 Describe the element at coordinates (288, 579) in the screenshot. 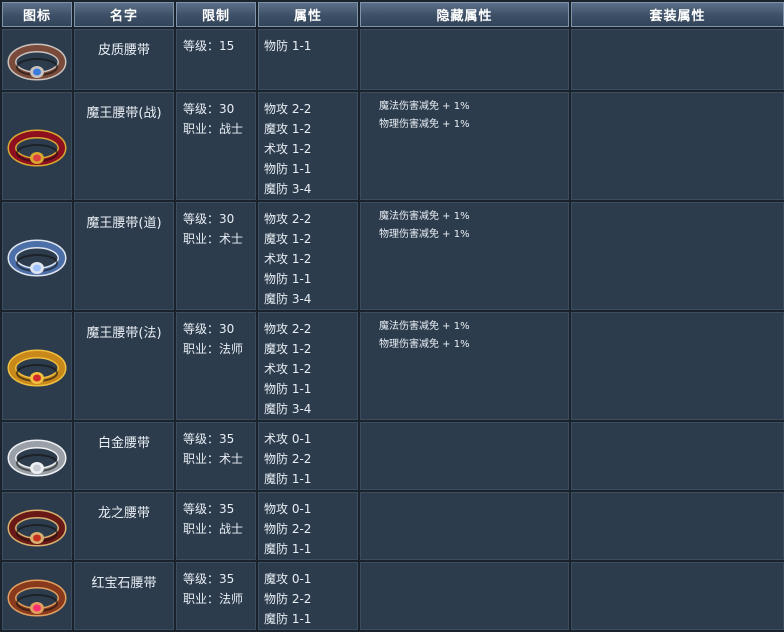

I see `attribute-line: 魔攻 0-1` at that location.